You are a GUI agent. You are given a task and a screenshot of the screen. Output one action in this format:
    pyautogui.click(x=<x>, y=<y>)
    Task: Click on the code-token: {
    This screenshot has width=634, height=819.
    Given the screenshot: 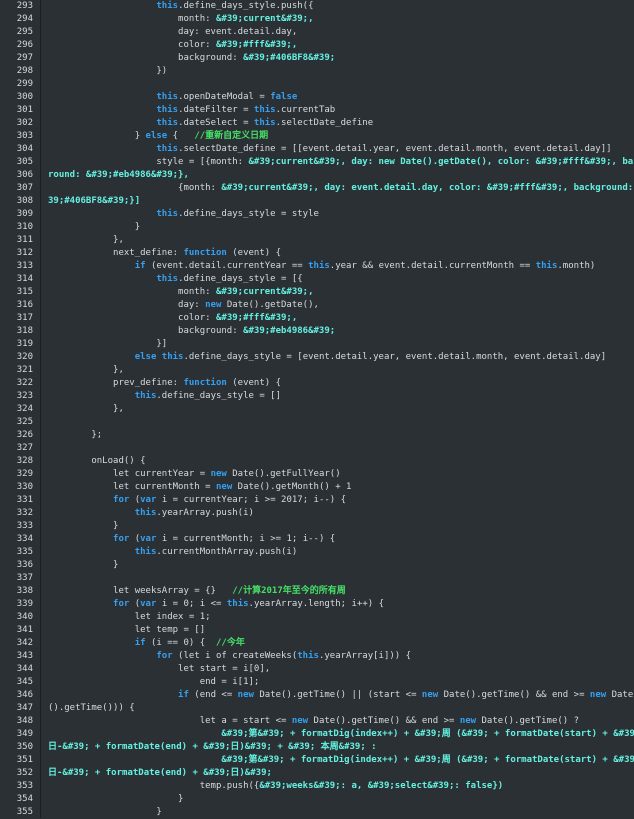 What is the action you would take?
    pyautogui.click(x=181, y=136)
    